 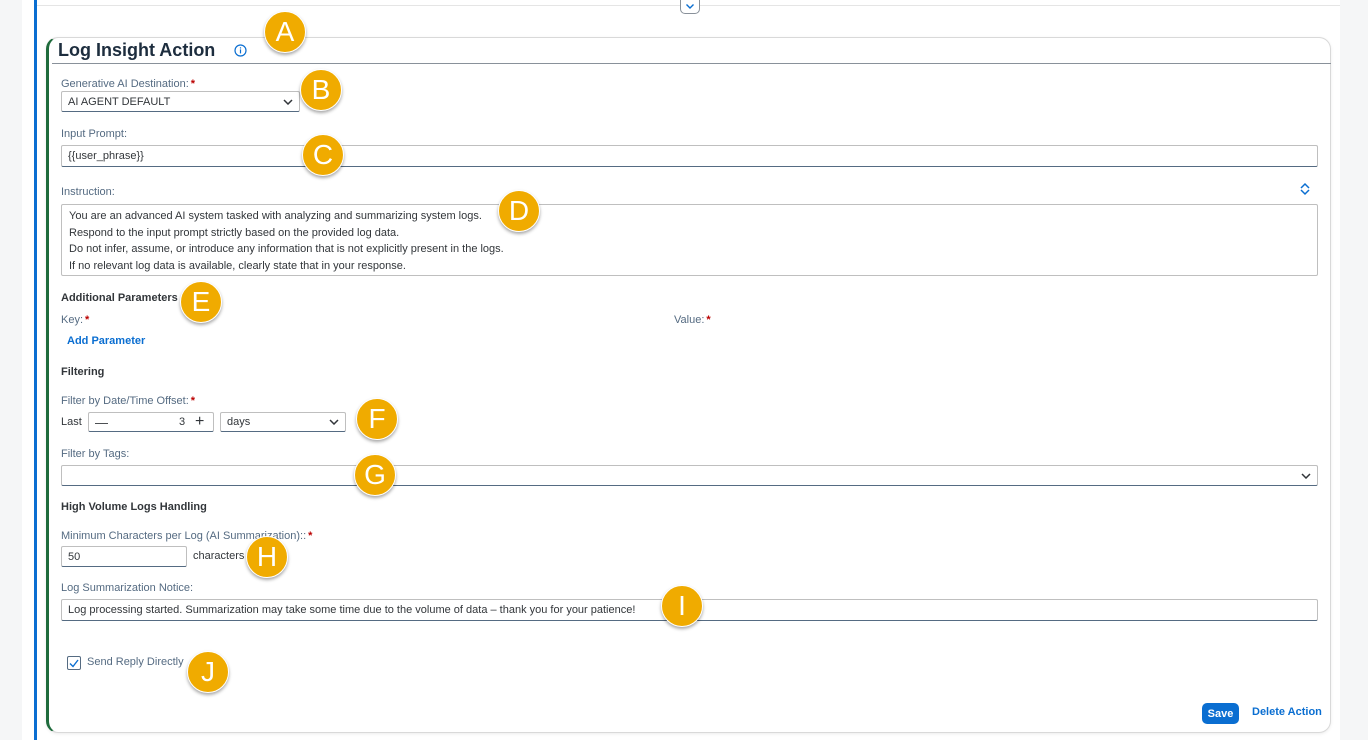 I want to click on gen-ai-destination-value: AI AGENT DEFAULT, so click(x=119, y=101).